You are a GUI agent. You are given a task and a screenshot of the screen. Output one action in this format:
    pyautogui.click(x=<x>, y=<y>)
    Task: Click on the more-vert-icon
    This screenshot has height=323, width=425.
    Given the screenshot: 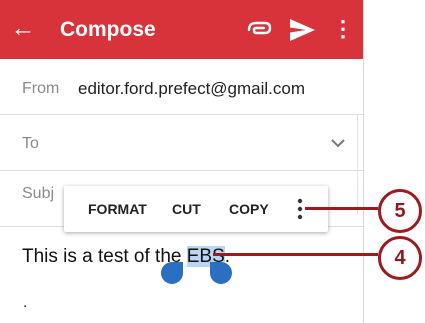 What is the action you would take?
    pyautogui.click(x=300, y=209)
    